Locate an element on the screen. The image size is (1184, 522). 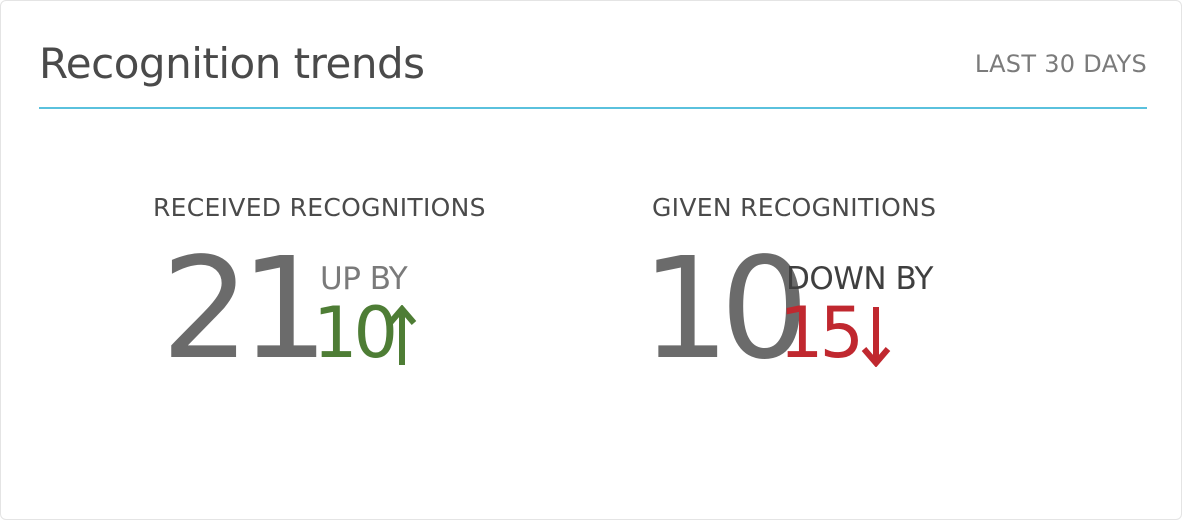
change-value: 15 is located at coordinates (821, 333).